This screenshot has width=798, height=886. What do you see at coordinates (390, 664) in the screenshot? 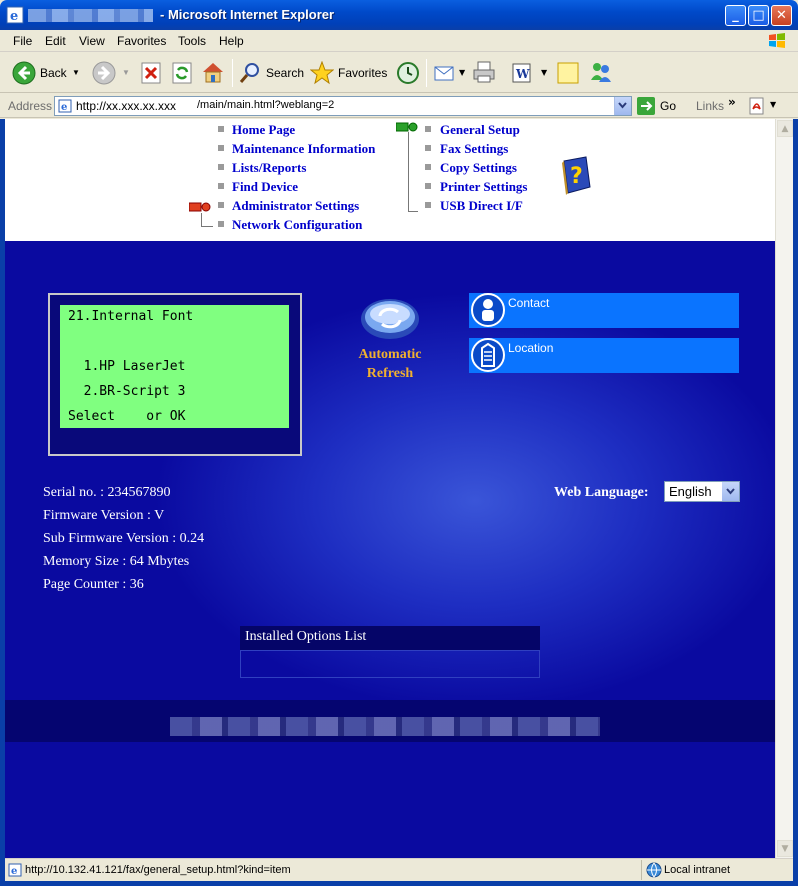
I see `installed-options-list` at bounding box center [390, 664].